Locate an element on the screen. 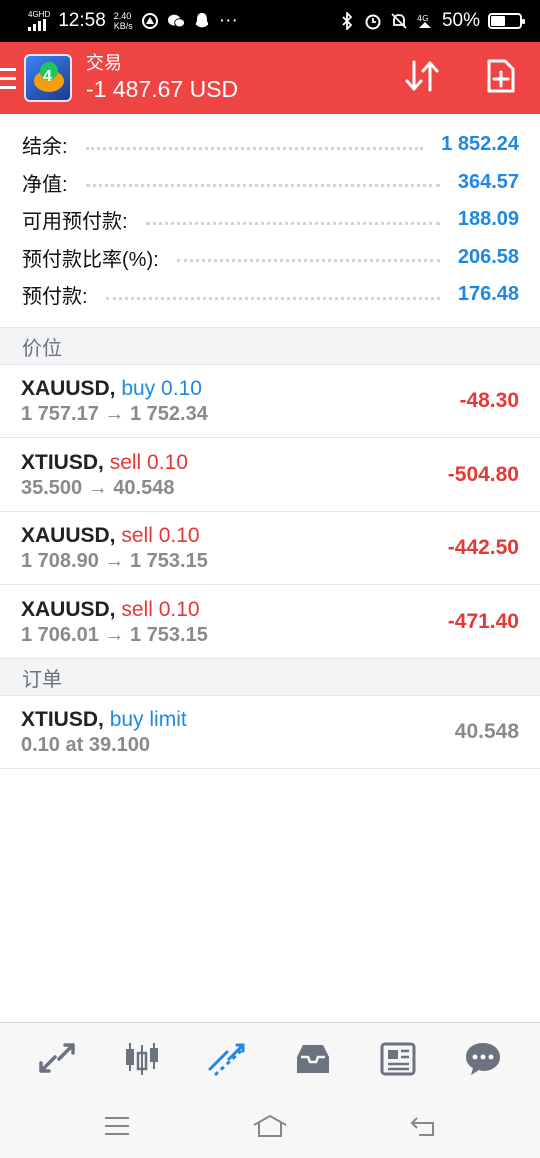 The height and width of the screenshot is (1158, 540). position-prices: 35.500 → 40.548 is located at coordinates (98, 488).